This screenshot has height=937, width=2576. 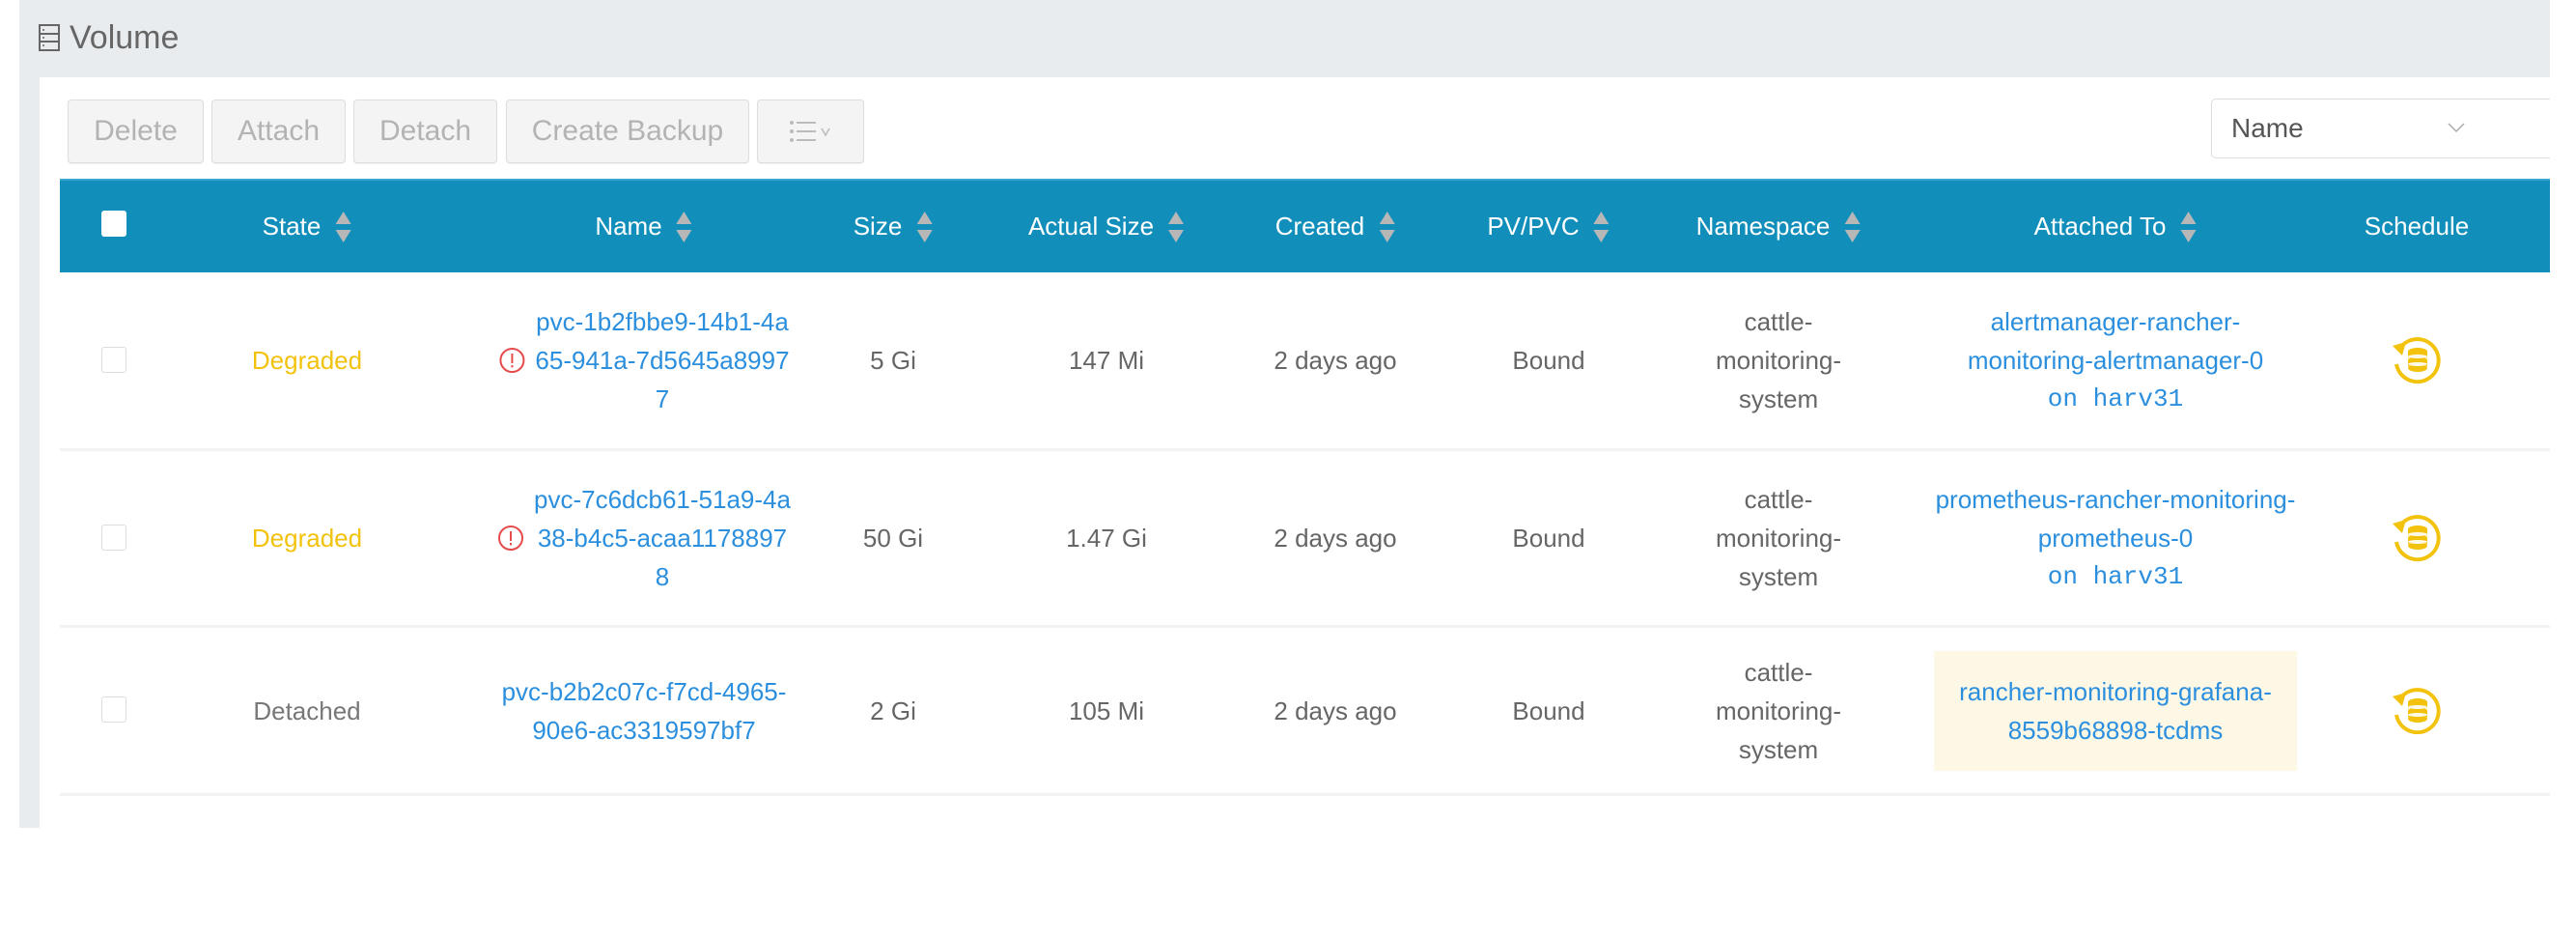 What do you see at coordinates (2349, 128) in the screenshot?
I see `search-field-select: Name` at bounding box center [2349, 128].